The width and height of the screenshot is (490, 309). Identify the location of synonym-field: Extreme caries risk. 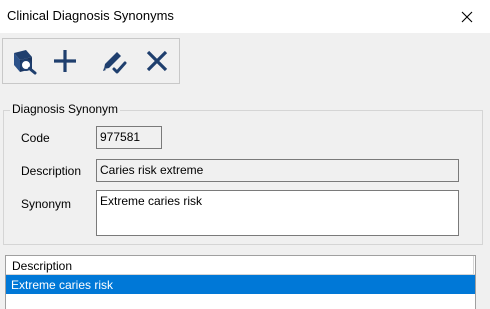
(277, 213).